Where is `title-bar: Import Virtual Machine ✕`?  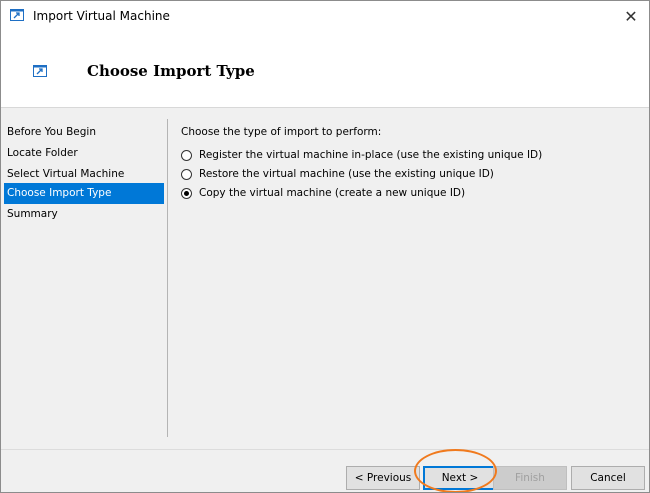
title-bar: Import Virtual Machine ✕ is located at coordinates (325, 16).